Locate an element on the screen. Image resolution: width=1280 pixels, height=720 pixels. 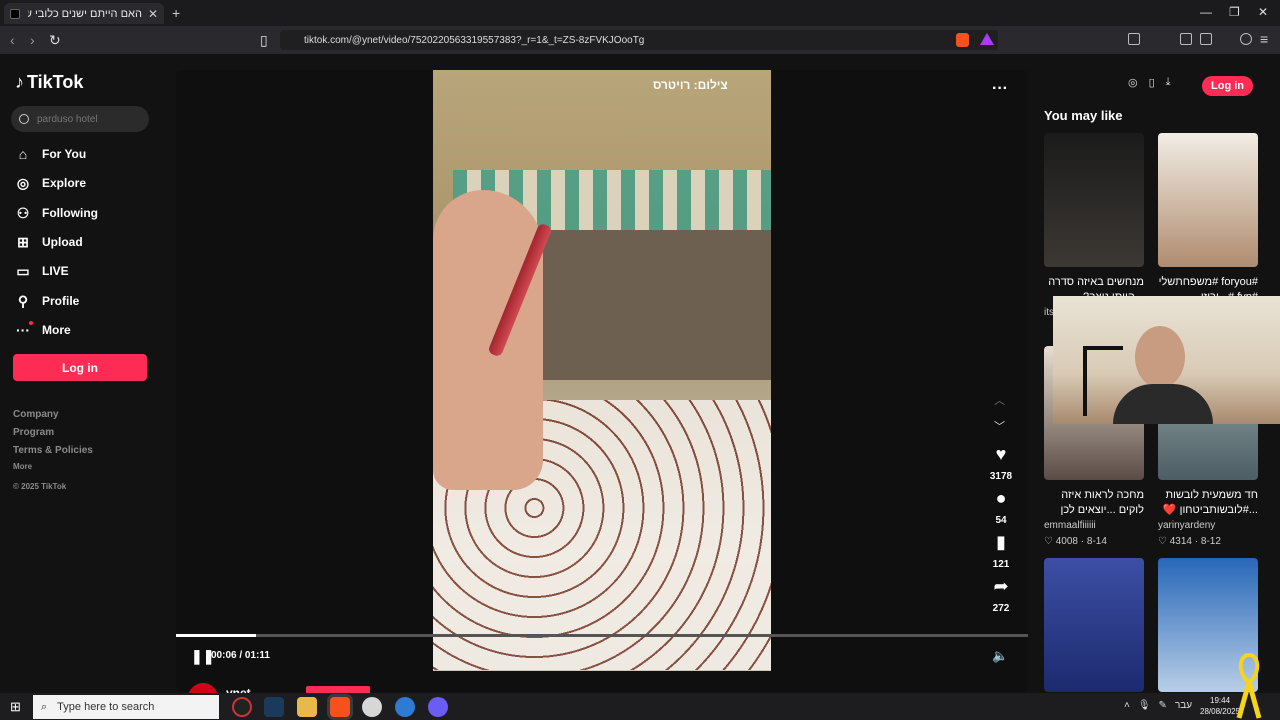
compass-icon: ◎ is located at coordinates (23, 182).